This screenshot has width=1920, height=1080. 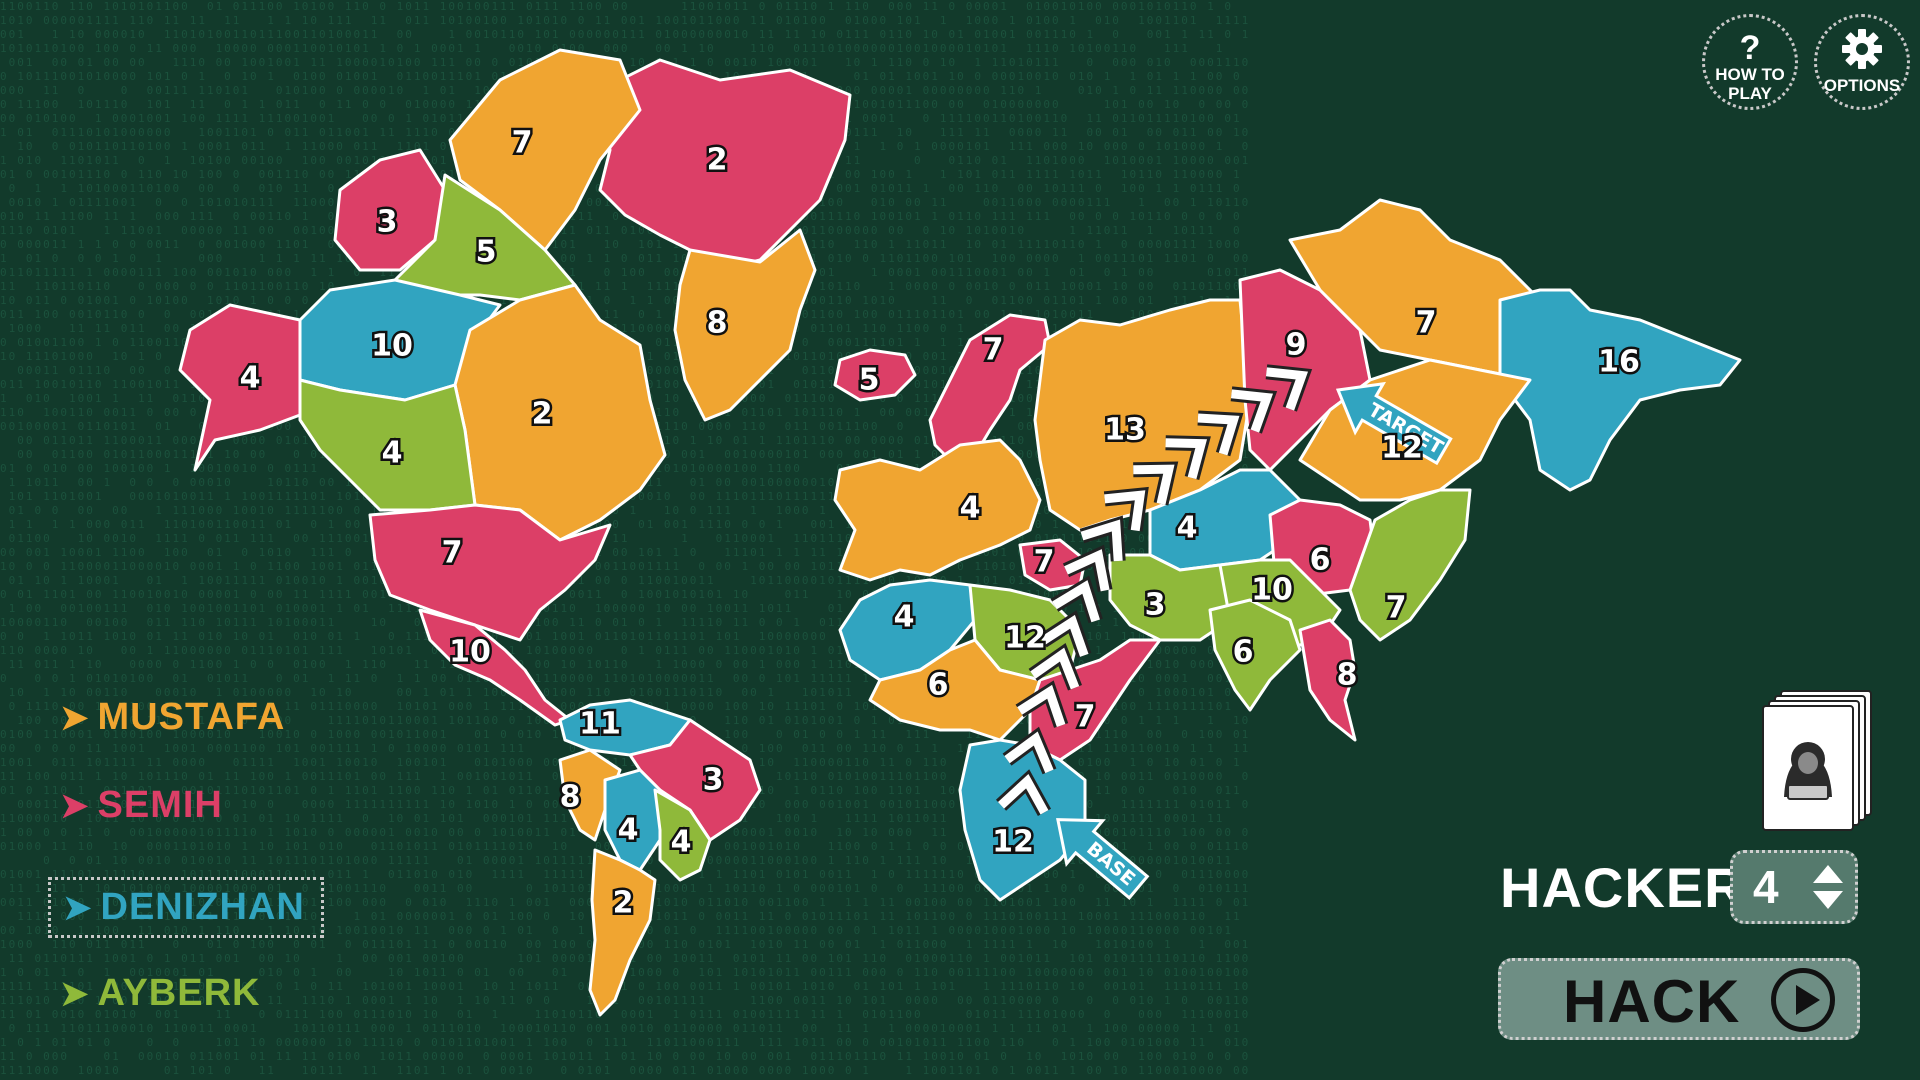 I want to click on troops-greenland-south: 8, so click(x=717, y=323).